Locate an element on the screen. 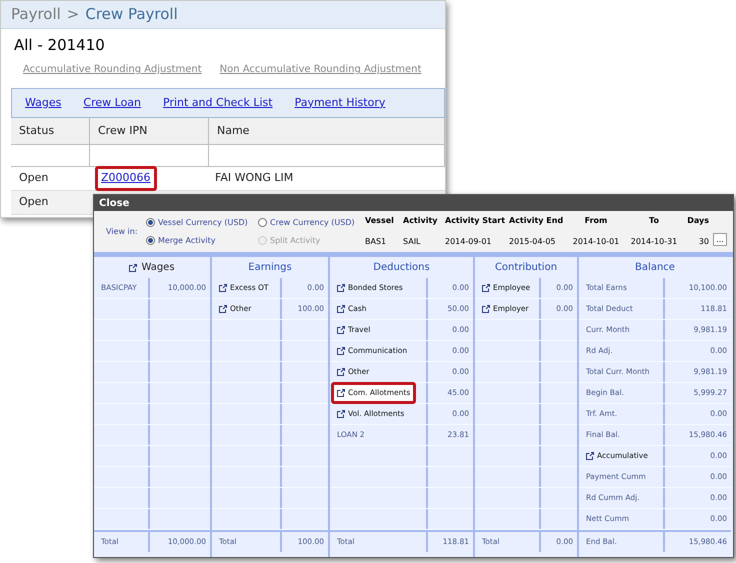 This screenshot has width=736, height=563. info-value: 2014-10-31 is located at coordinates (654, 242).